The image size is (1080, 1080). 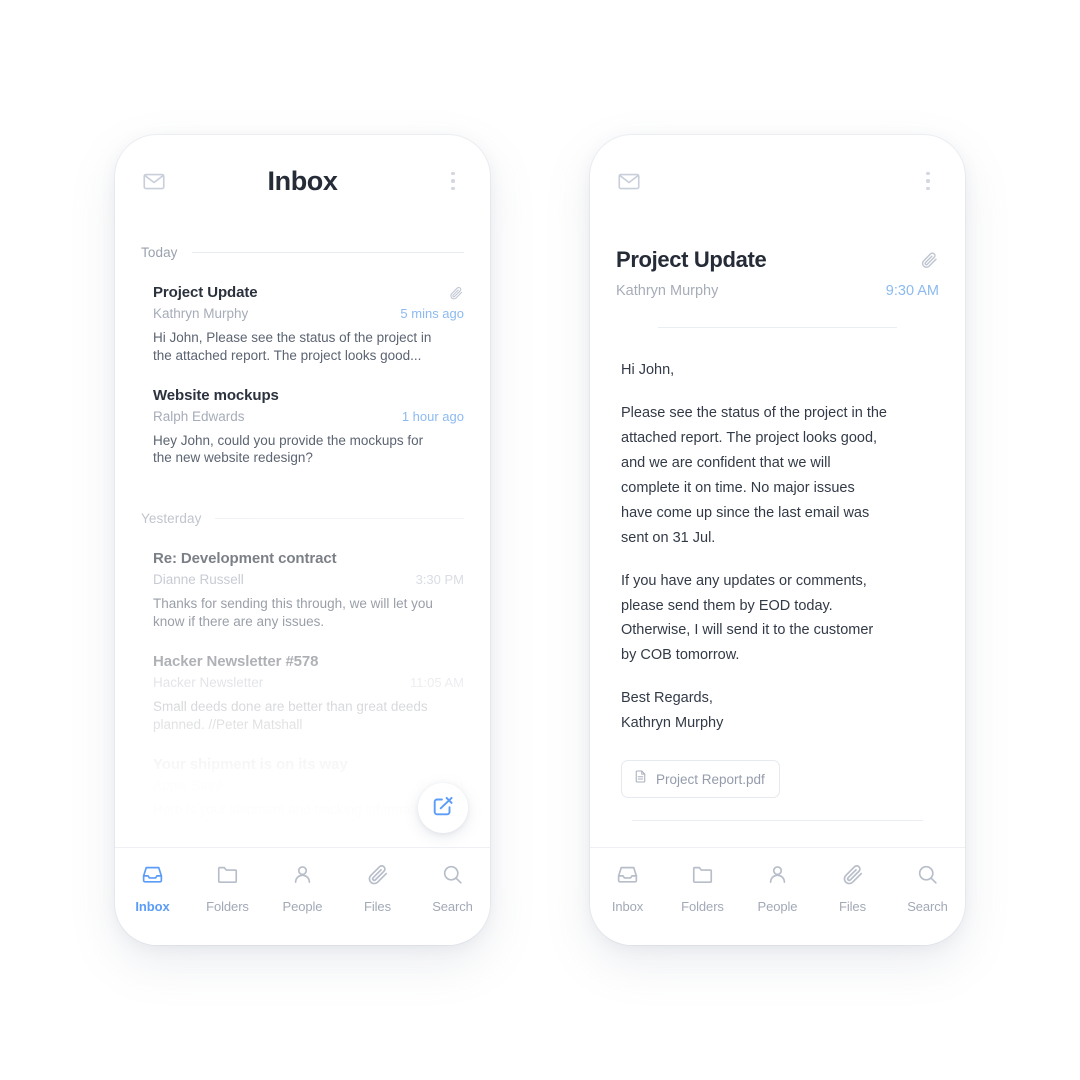 I want to click on mail-subject: Hacker Newsletter #578, so click(x=236, y=661).